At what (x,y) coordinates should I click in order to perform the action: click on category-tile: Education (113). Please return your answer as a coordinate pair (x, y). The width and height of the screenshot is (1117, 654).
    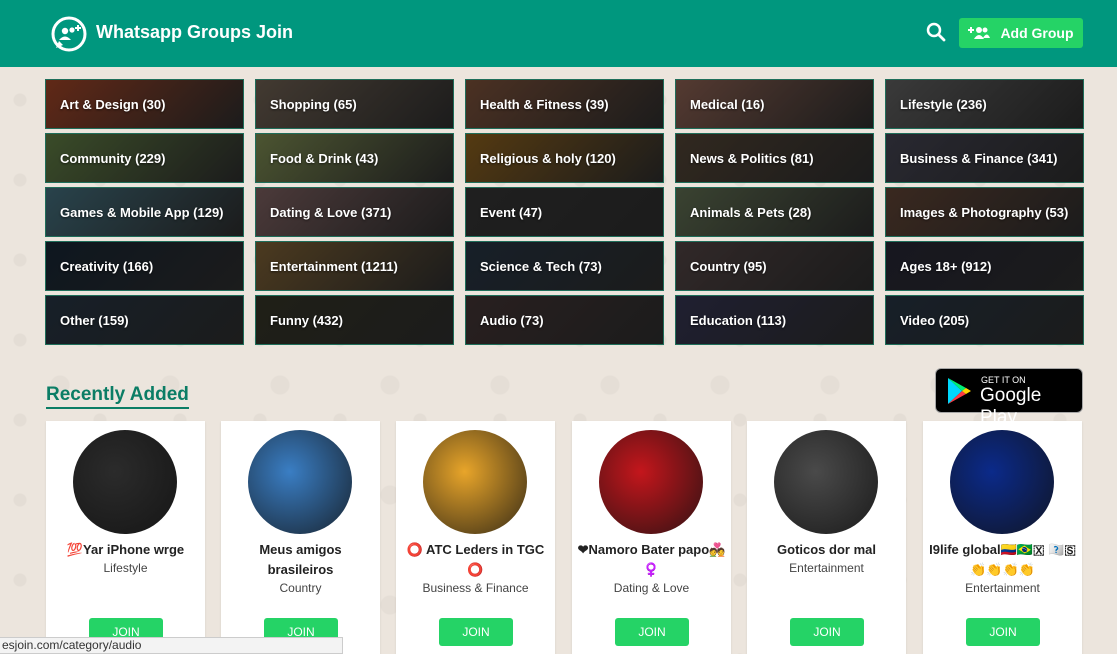
    Looking at the image, I should click on (774, 320).